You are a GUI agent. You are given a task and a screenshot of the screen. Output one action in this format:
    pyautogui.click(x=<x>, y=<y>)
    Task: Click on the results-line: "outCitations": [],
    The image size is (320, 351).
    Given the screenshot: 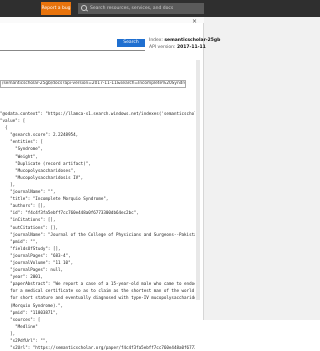 What is the action you would take?
    pyautogui.click(x=29, y=227)
    